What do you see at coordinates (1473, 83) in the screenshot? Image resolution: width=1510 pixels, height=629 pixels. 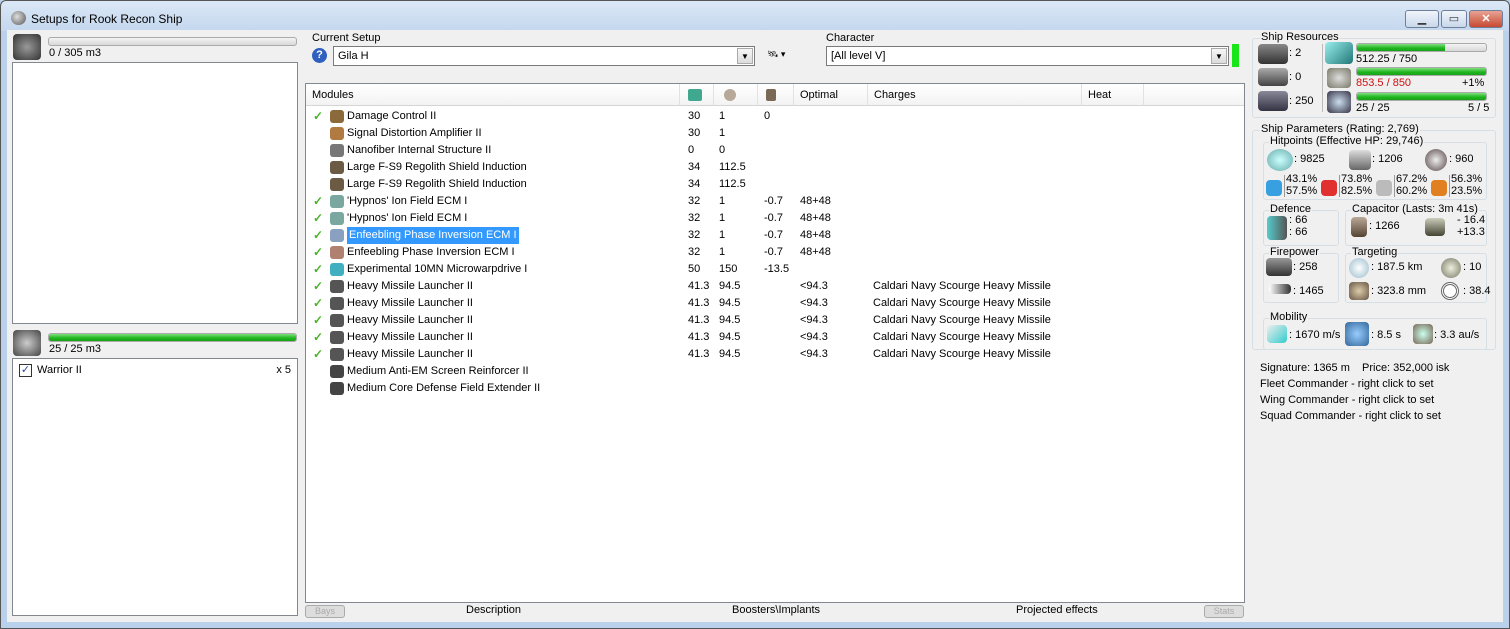 I see `powergrid-overuse: +1%` at bounding box center [1473, 83].